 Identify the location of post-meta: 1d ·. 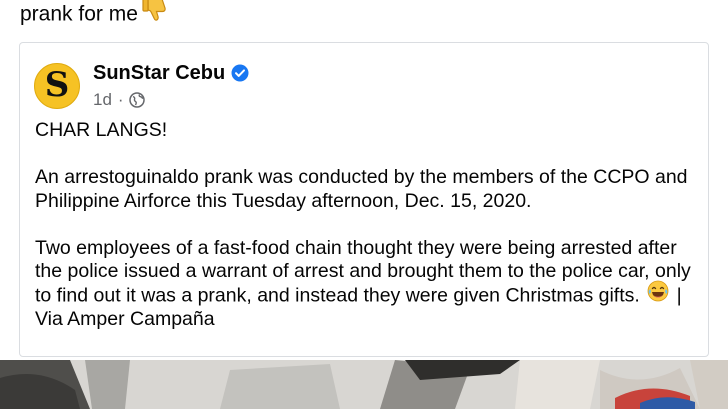
(119, 100).